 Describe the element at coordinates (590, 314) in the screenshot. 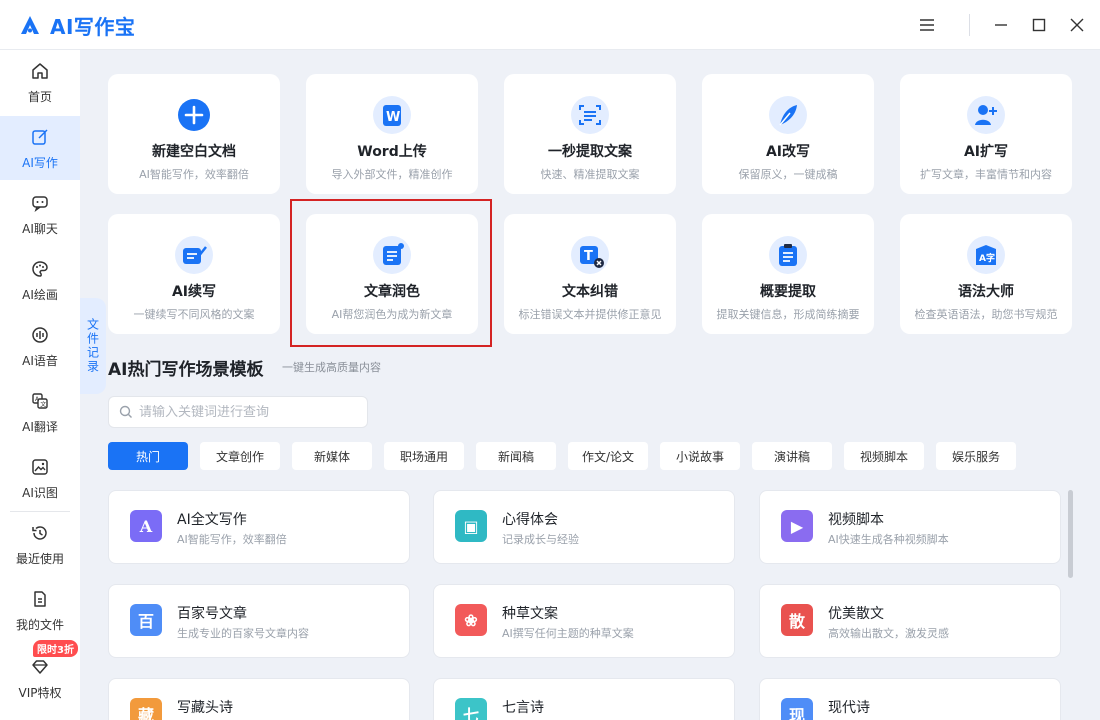

I see `tool-desc: 标注错误文本并提供修正意见` at that location.